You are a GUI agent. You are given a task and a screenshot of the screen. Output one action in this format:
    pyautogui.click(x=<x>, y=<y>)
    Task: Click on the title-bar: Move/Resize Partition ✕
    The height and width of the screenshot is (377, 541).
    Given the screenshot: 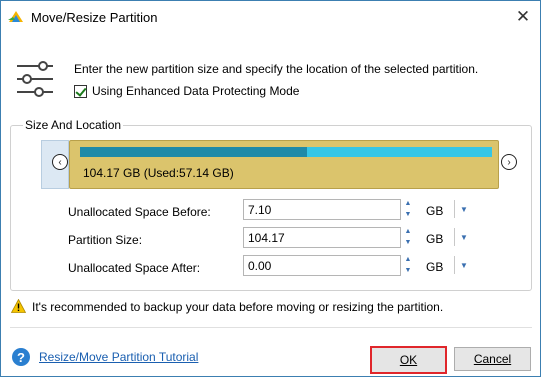 What is the action you would take?
    pyautogui.click(x=270, y=17)
    